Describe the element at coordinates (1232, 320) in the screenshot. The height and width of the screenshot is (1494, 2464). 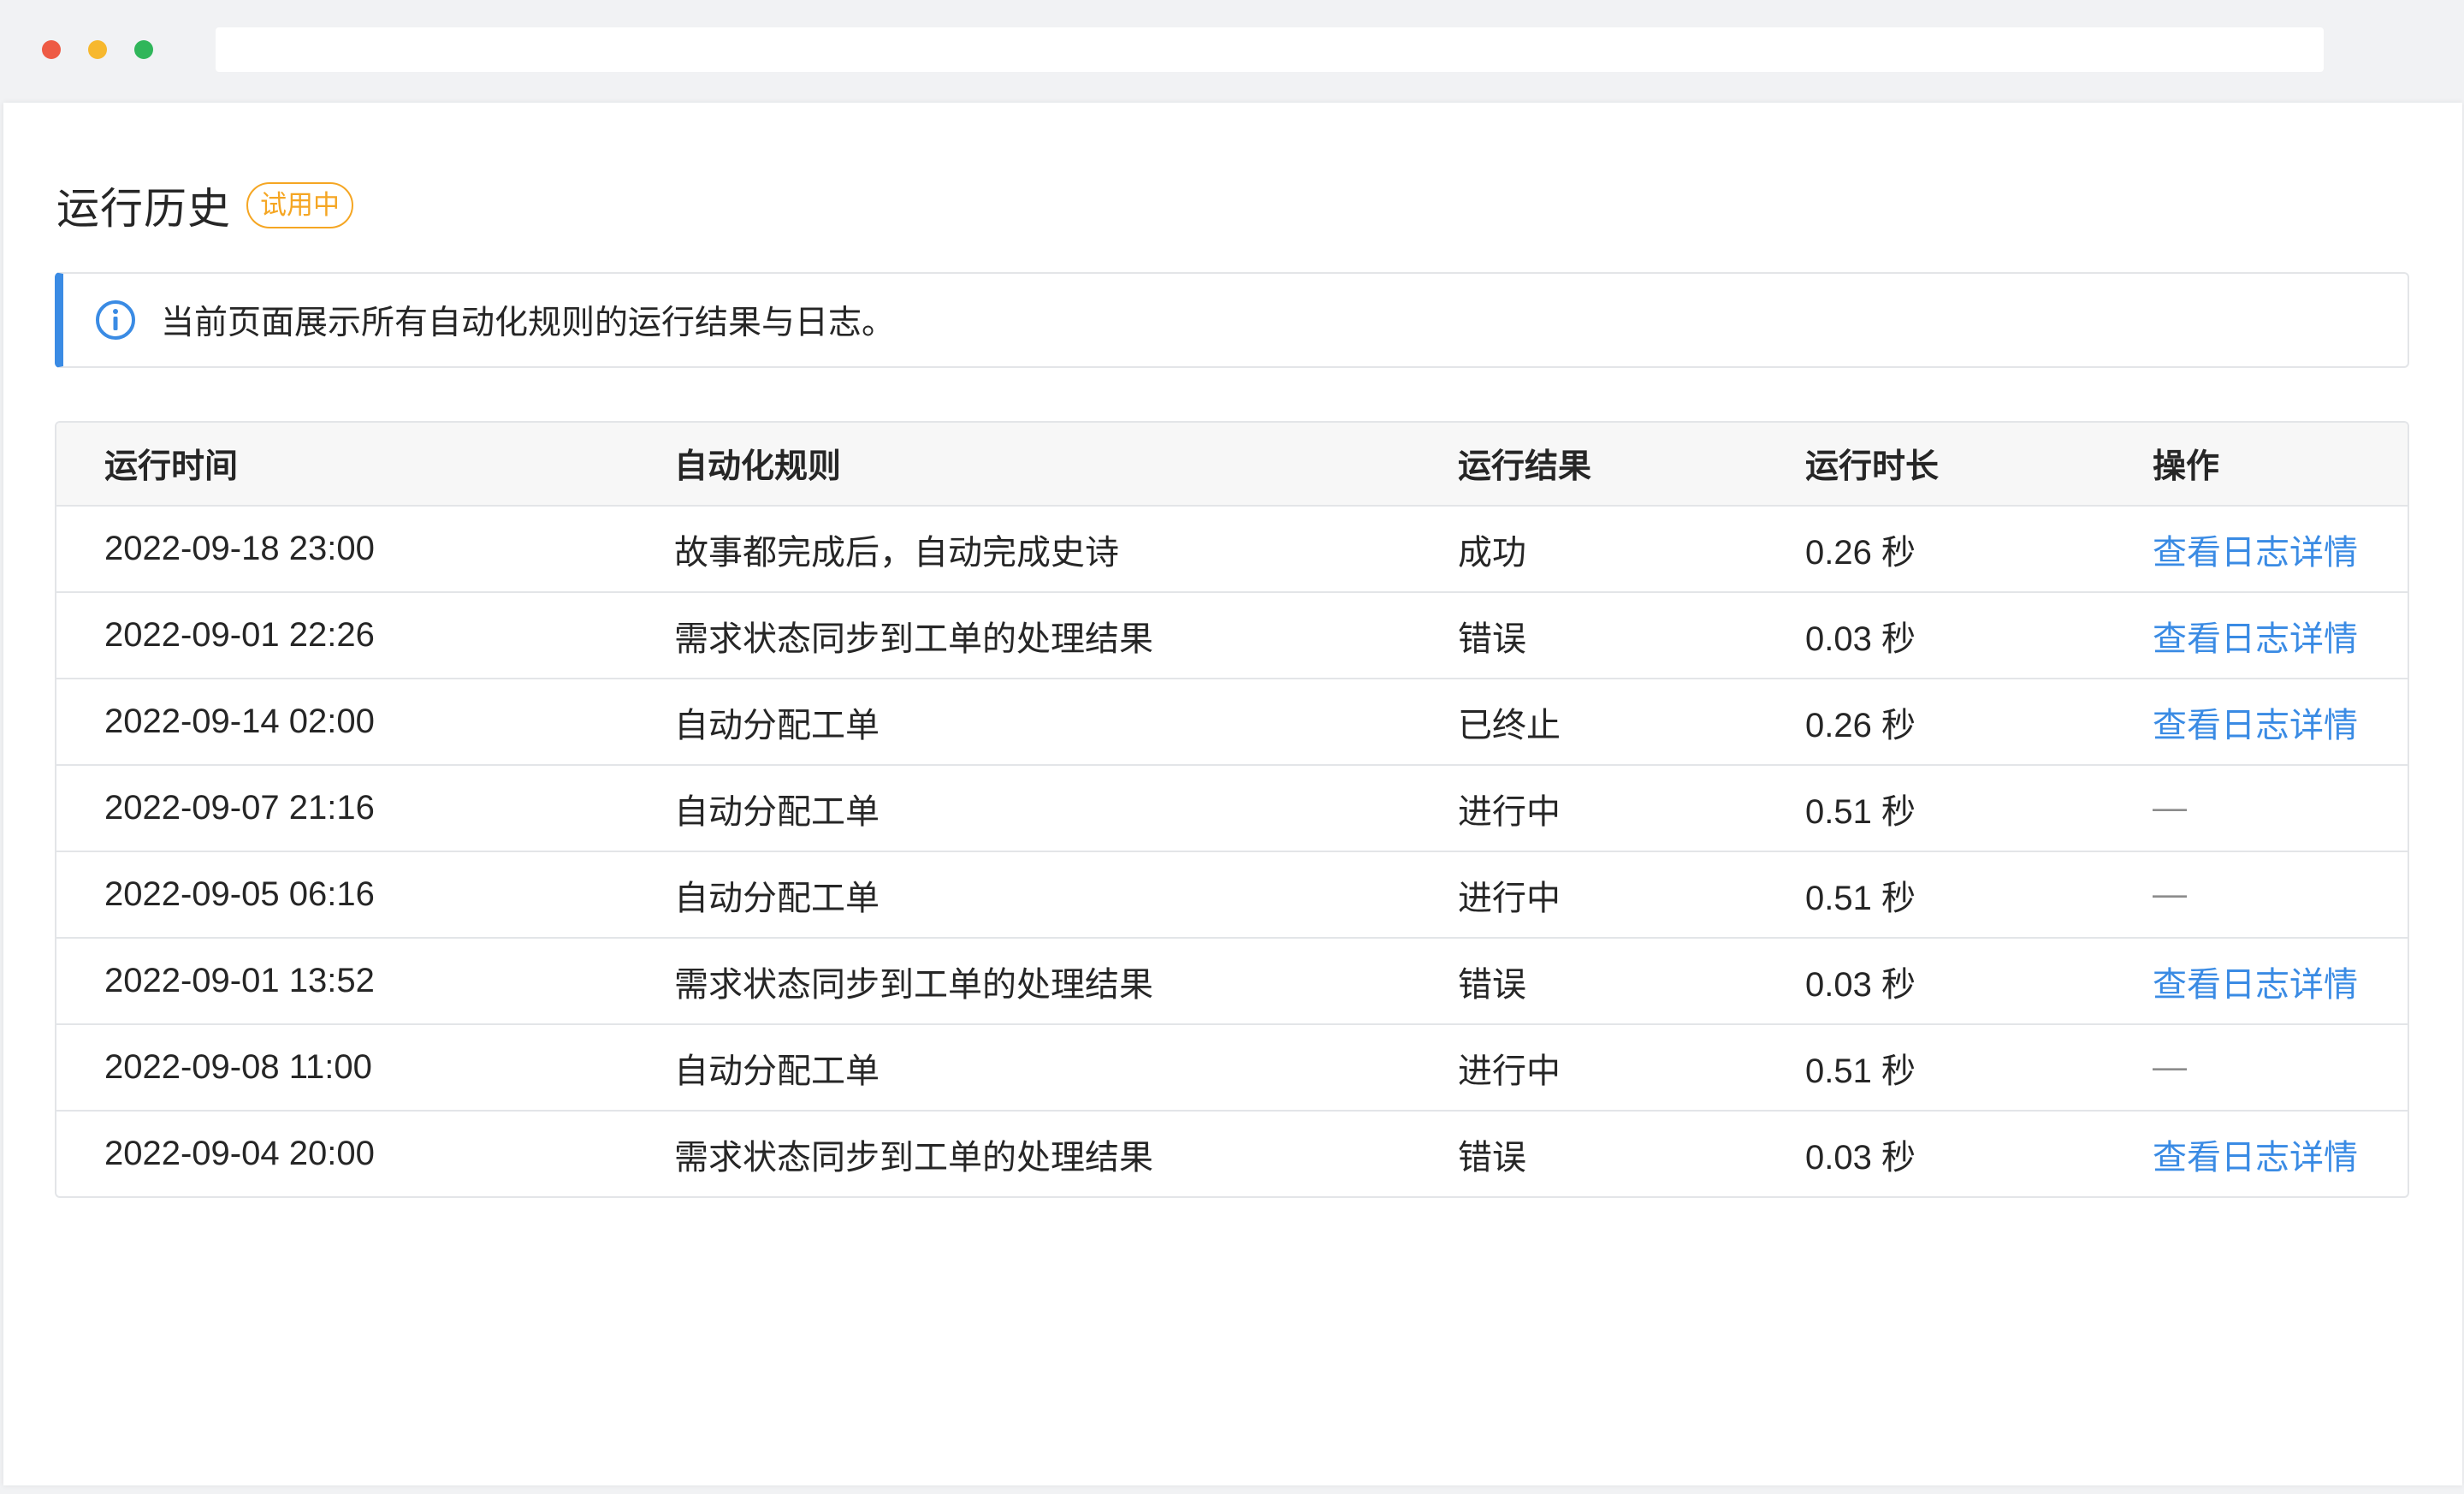
I see `info-alert: 当前页面展示所有自动化规则的运行结果与日志。` at that location.